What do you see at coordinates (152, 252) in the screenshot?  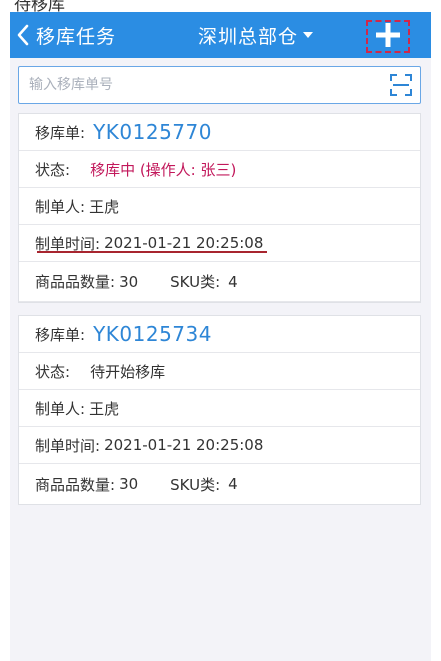 I see `annotation-underline` at bounding box center [152, 252].